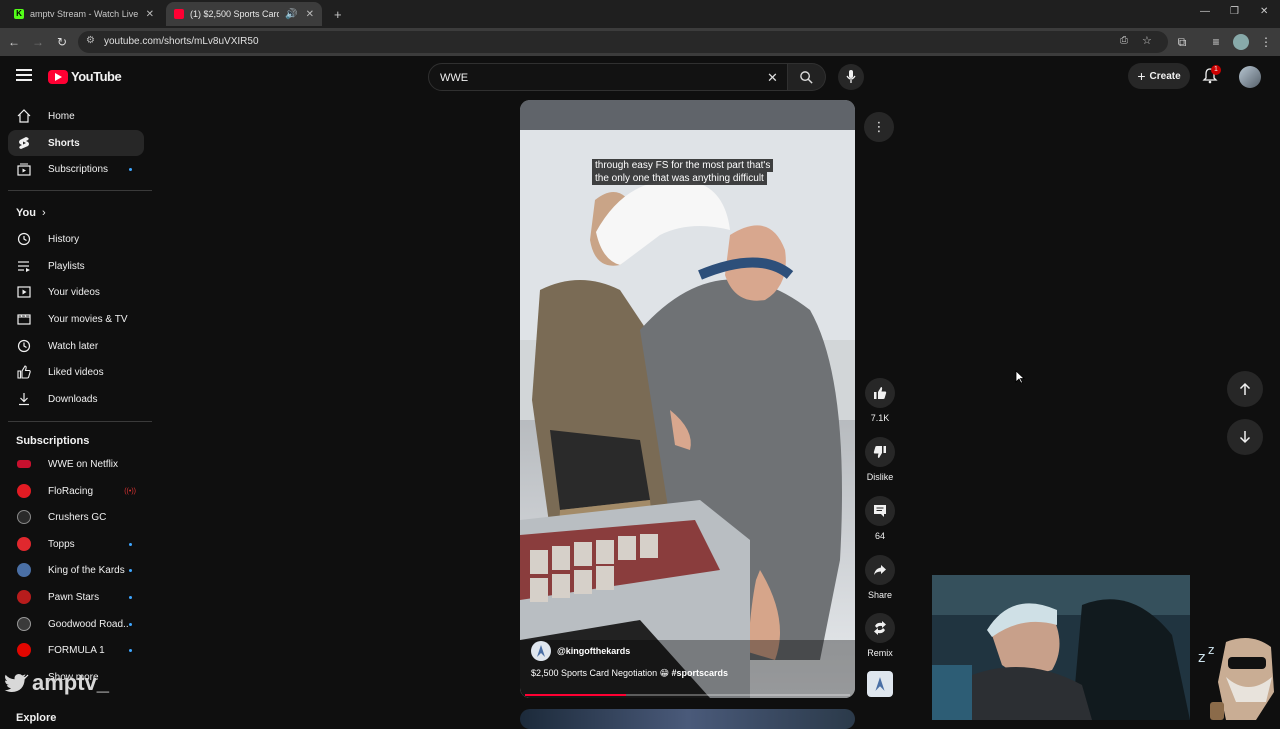  I want to click on thumbs-up-icon, so click(880, 393).